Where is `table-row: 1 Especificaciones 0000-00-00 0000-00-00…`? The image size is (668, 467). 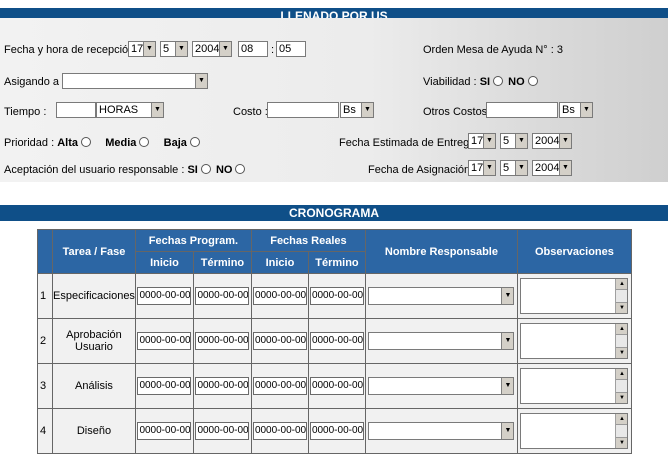 table-row: 1 Especificaciones 0000-00-00 0000-00-00… is located at coordinates (334, 296).